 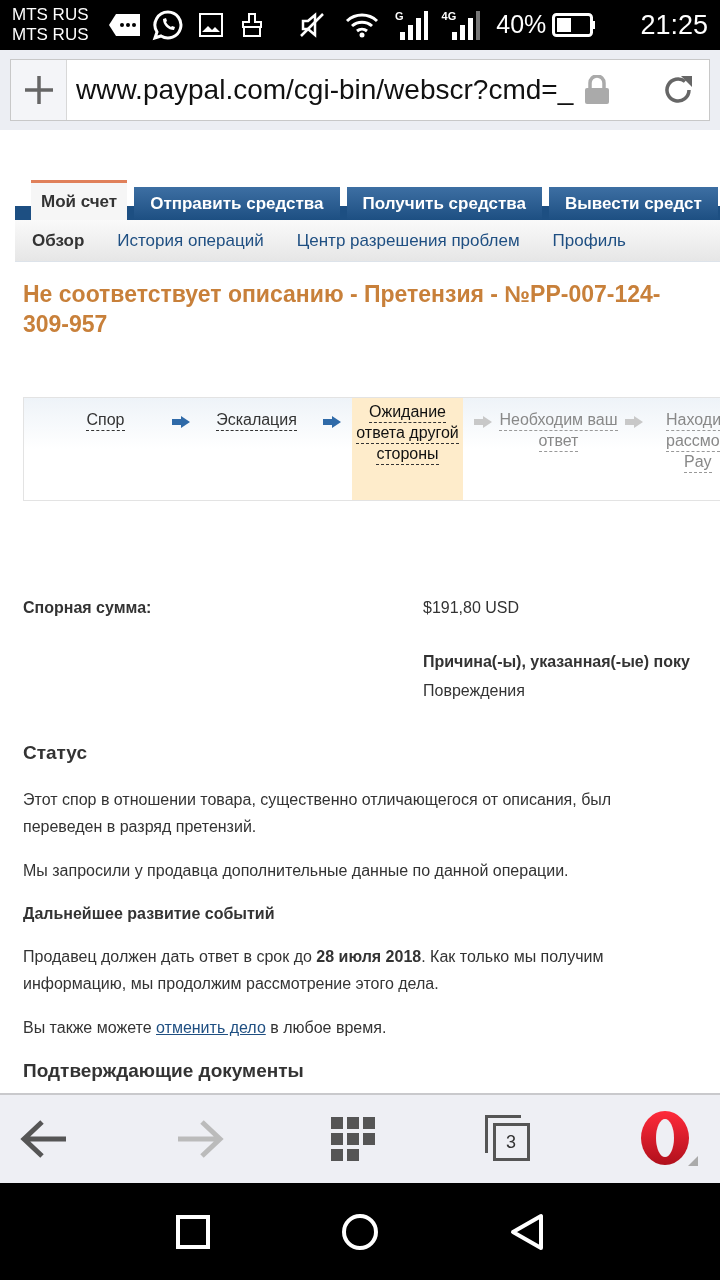 I want to click on subnav-link: Обзор, so click(x=58, y=240).